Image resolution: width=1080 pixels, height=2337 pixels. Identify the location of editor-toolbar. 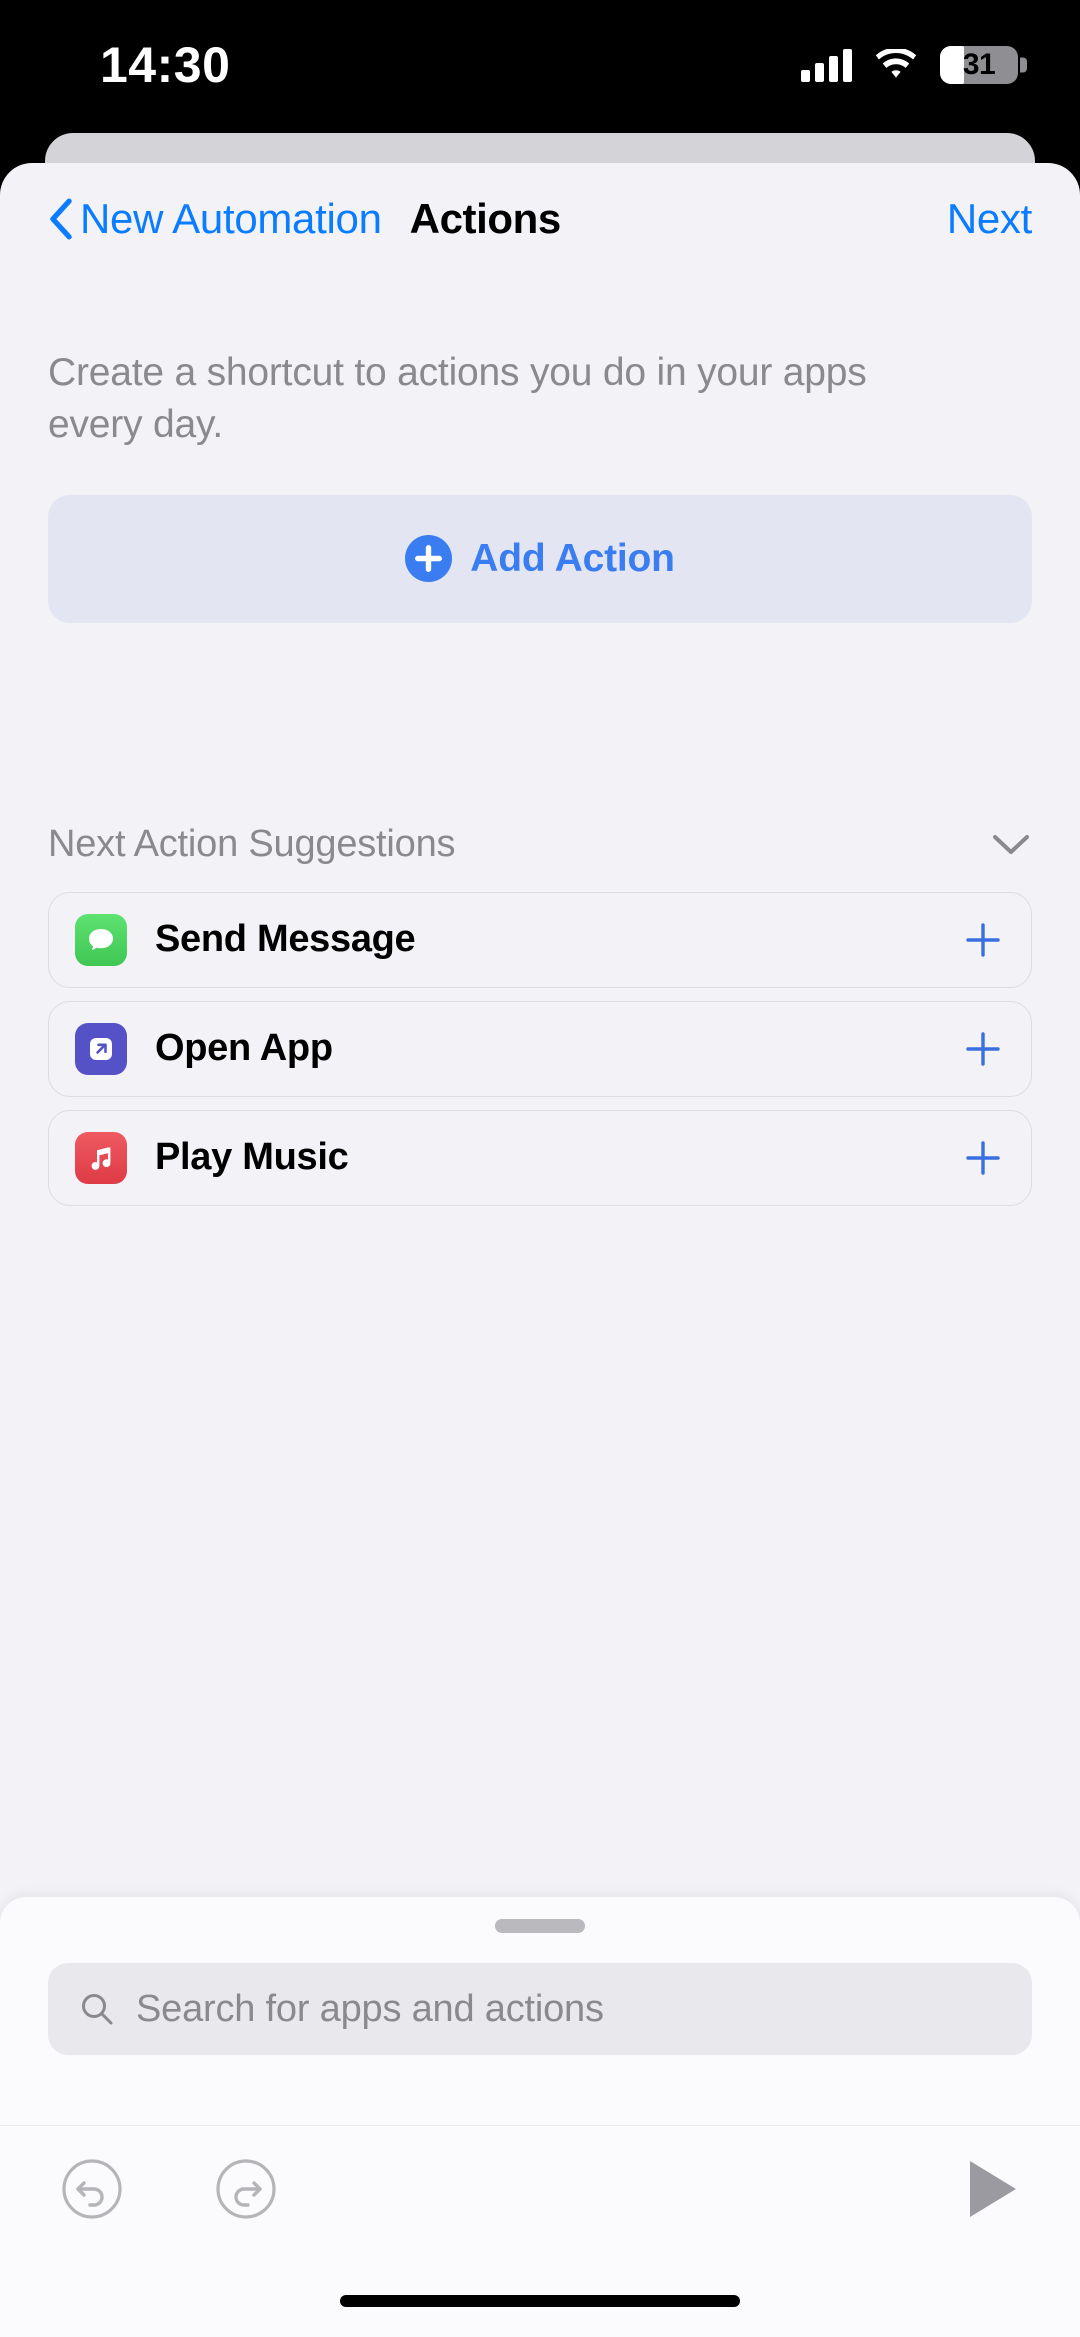
(540, 2188).